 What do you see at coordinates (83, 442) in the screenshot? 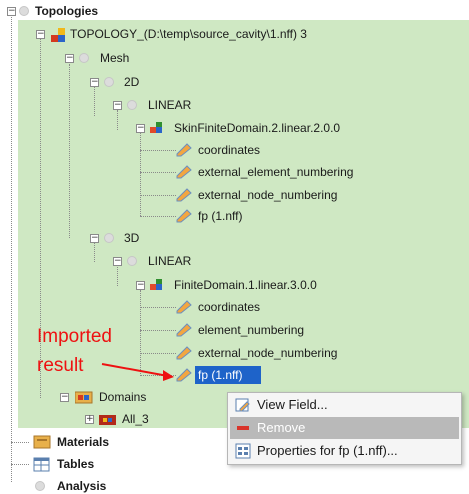
I see `tree-item-materials: Materials` at bounding box center [83, 442].